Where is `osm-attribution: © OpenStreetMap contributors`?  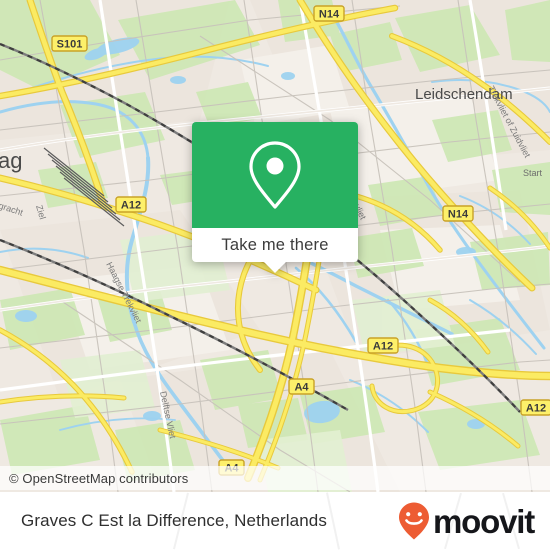 osm-attribution: © OpenStreetMap contributors is located at coordinates (275, 478).